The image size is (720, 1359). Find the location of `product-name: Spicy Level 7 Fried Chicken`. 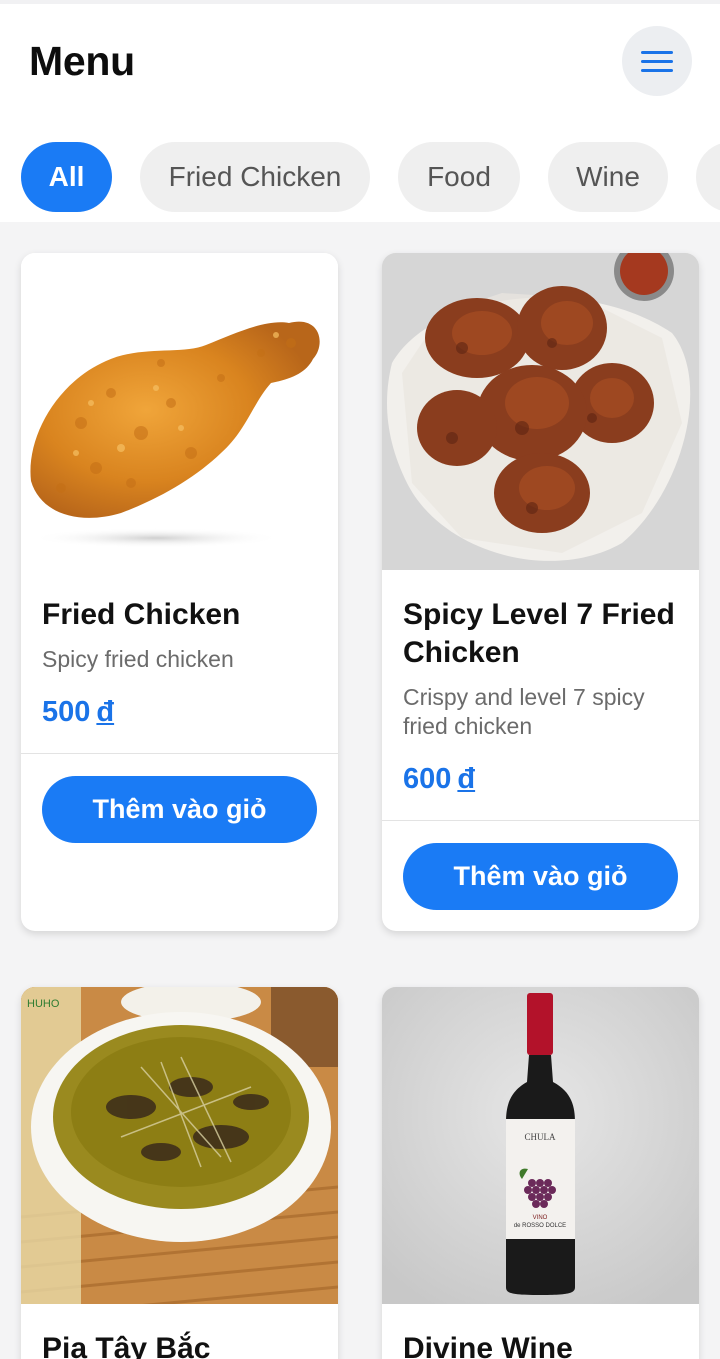

product-name: Spicy Level 7 Fried Chicken is located at coordinates (539, 633).